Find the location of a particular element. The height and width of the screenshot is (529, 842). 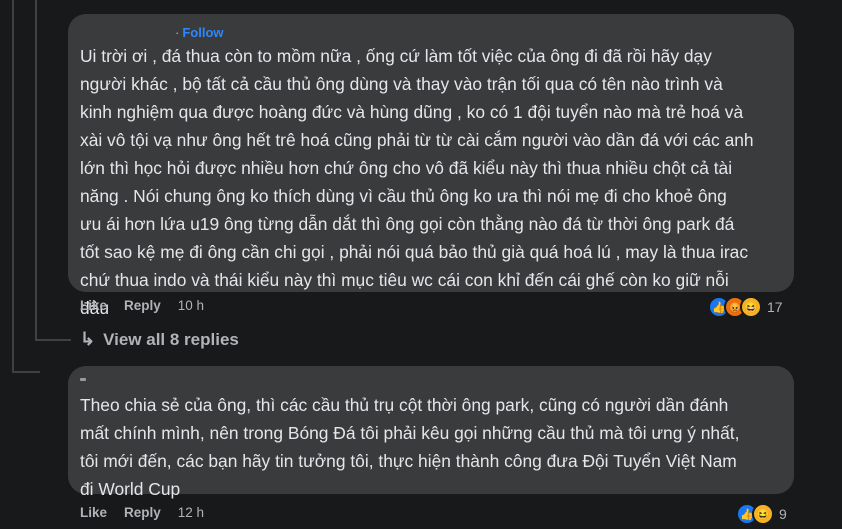

reaction-count: 17 is located at coordinates (775, 307).